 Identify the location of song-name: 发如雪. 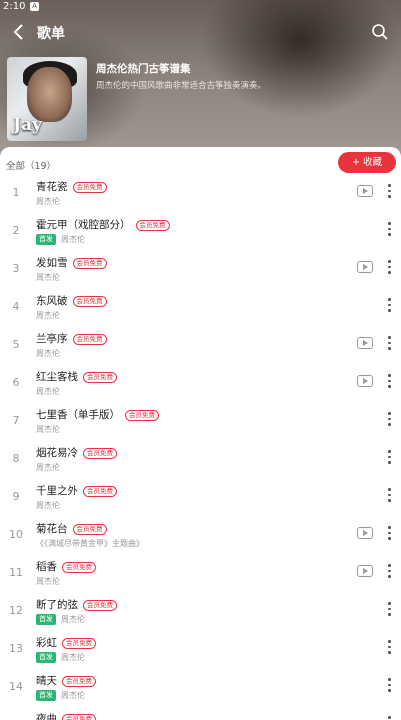
(52, 263).